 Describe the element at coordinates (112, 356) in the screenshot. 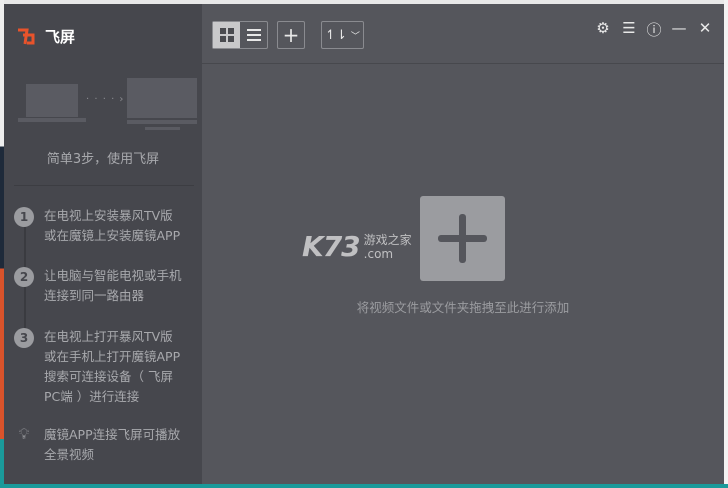

I see `step-text: 或在手机上打开魔镜APP` at that location.